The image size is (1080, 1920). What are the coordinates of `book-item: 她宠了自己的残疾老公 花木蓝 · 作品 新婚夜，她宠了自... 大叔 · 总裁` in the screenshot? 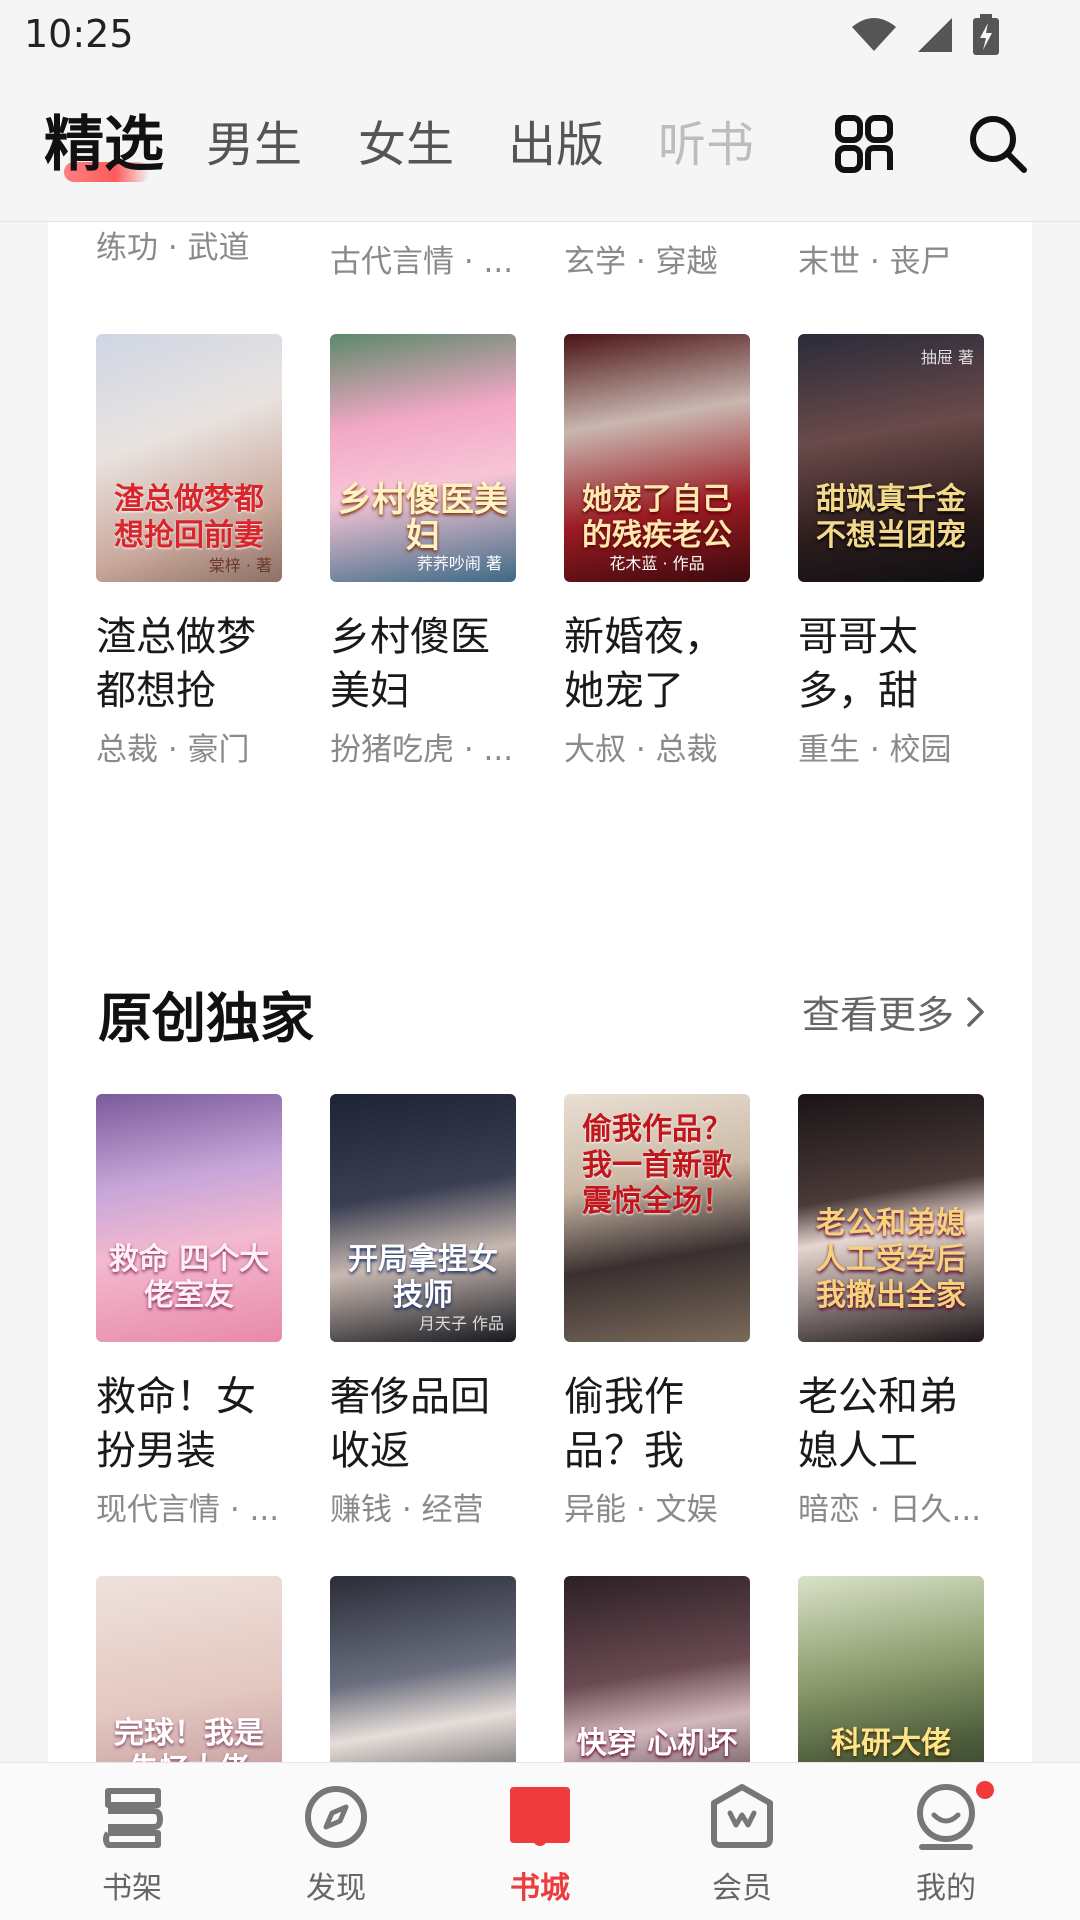 It's located at (657, 551).